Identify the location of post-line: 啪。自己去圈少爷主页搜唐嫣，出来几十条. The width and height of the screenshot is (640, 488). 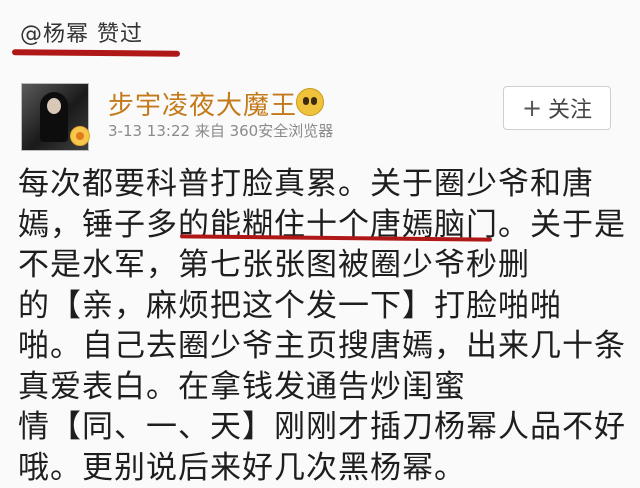
(323, 346).